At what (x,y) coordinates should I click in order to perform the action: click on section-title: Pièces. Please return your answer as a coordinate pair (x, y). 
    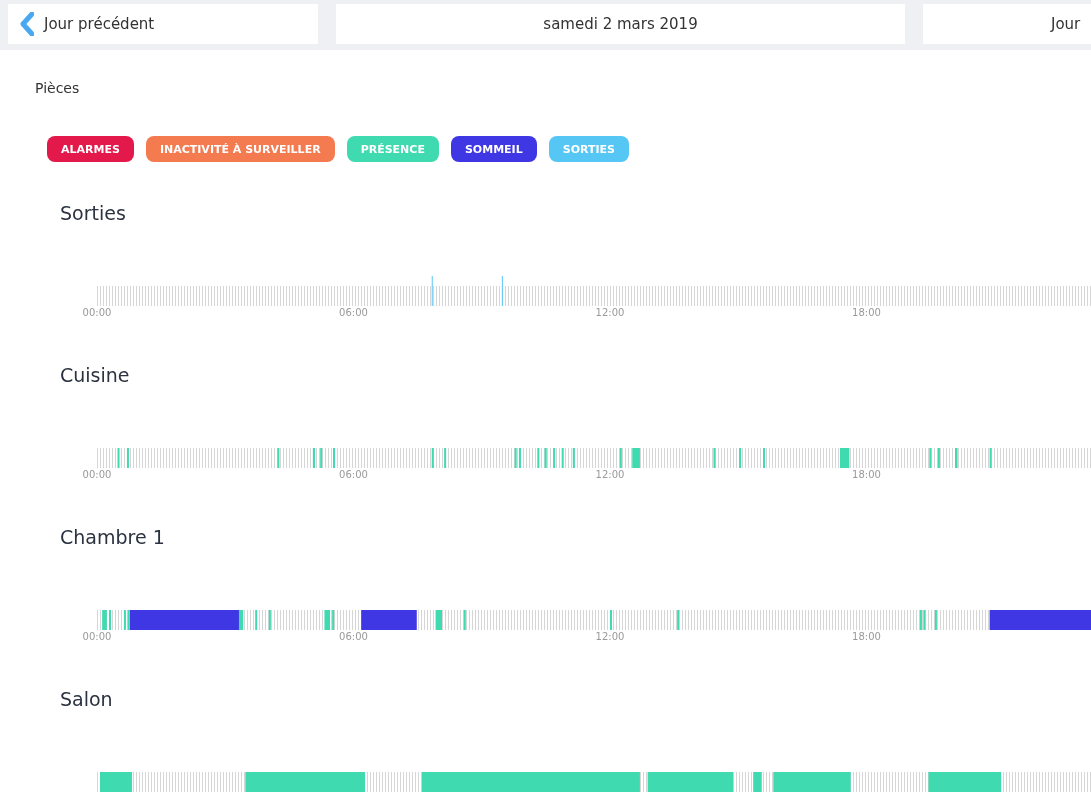
    Looking at the image, I should click on (57, 88).